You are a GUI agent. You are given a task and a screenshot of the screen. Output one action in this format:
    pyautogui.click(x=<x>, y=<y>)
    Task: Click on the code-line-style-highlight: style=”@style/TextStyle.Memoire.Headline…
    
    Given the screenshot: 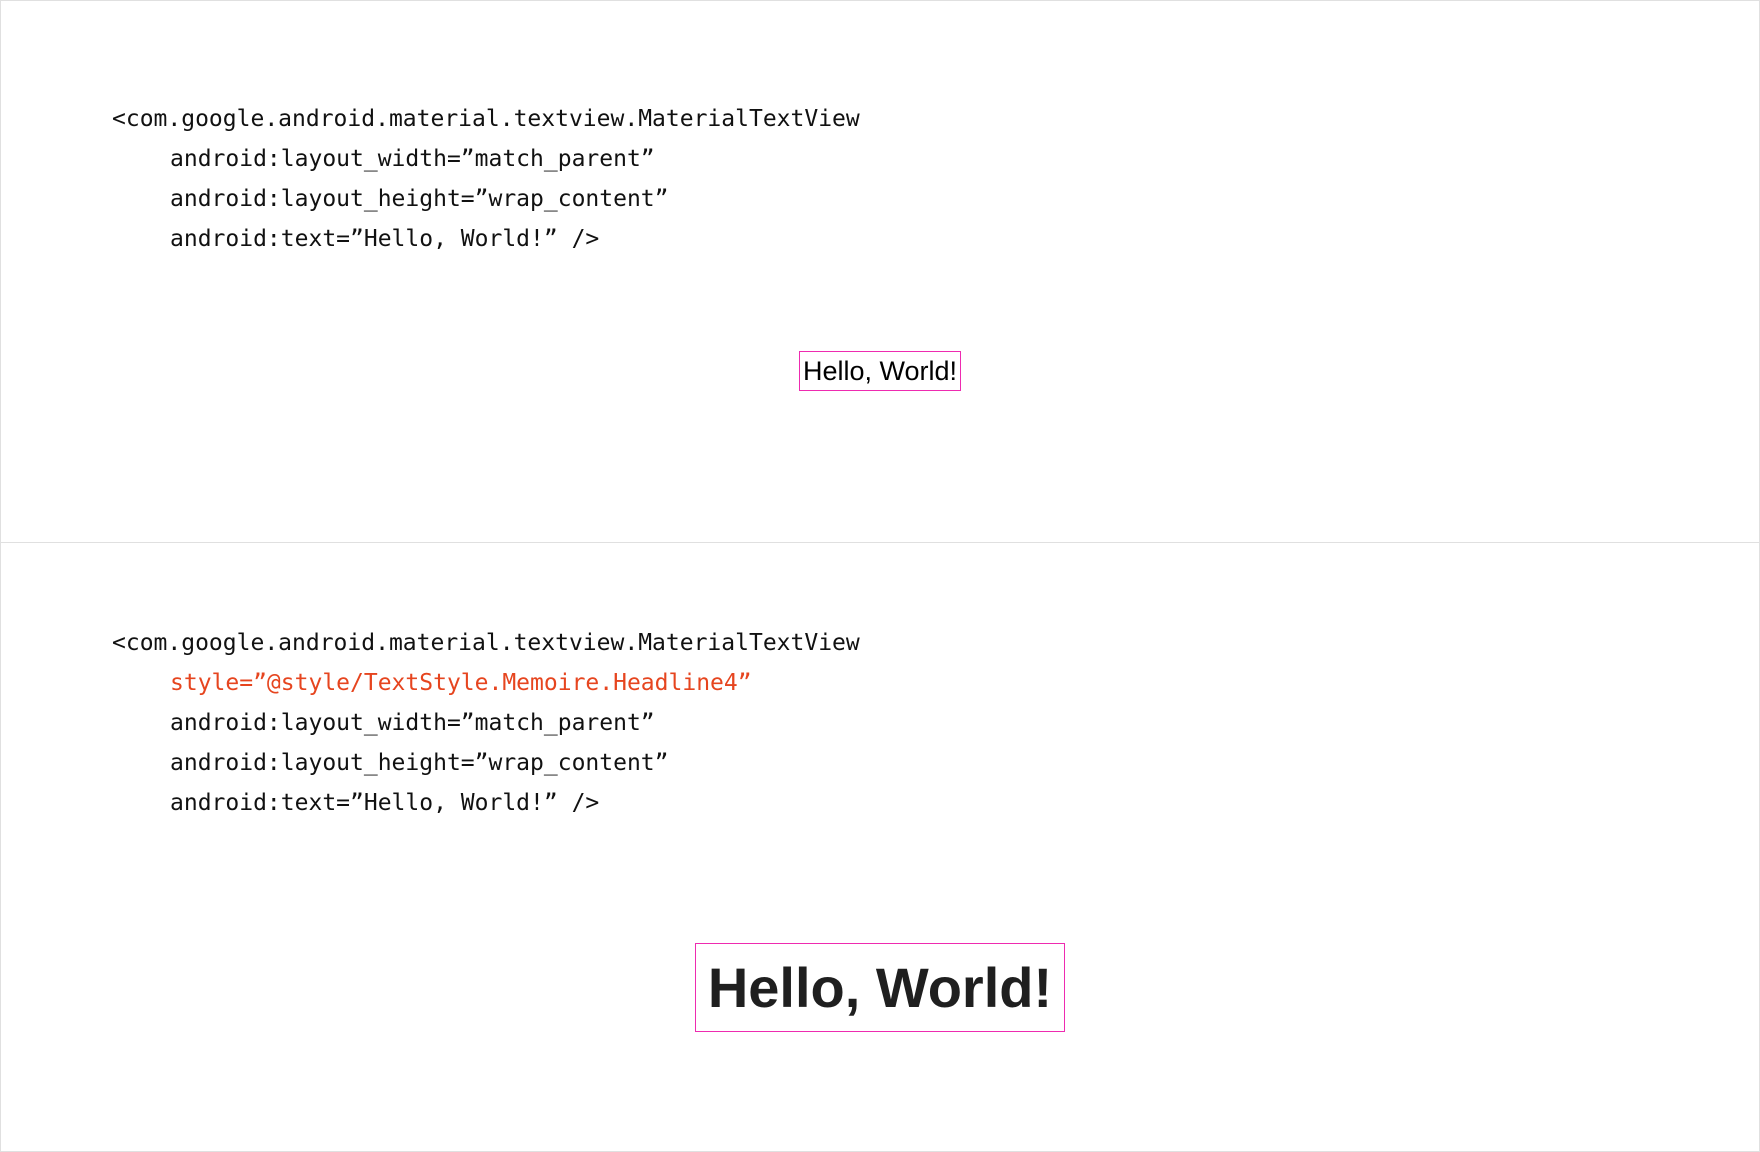 What is the action you would take?
    pyautogui.click(x=461, y=683)
    